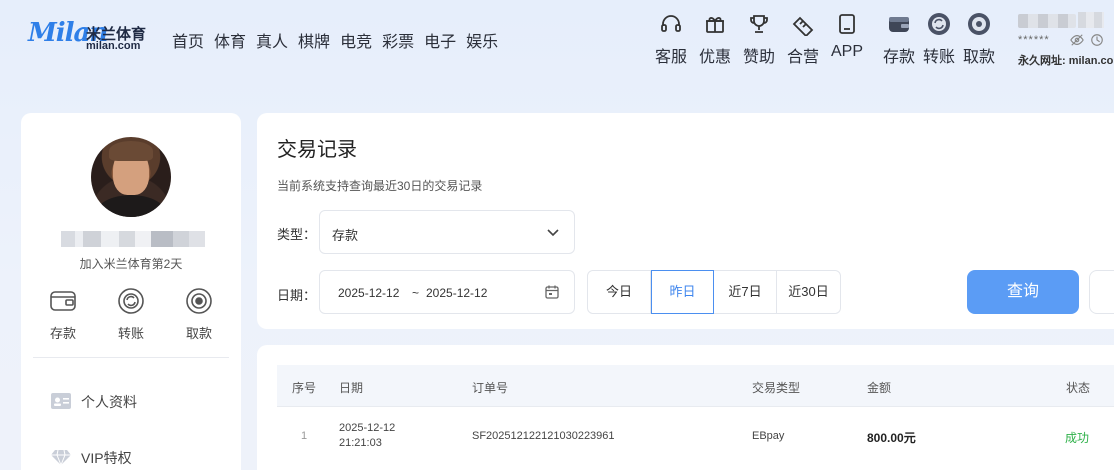  What do you see at coordinates (695, 386) in the screenshot?
I see `table-header: 序号 日期 订单号 交易类型 金额 状态` at bounding box center [695, 386].